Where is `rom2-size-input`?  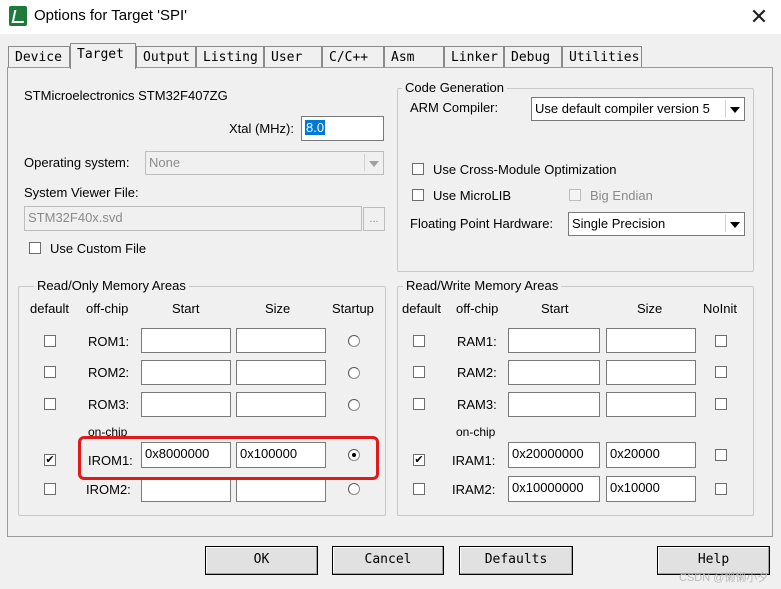 rom2-size-input is located at coordinates (281, 372).